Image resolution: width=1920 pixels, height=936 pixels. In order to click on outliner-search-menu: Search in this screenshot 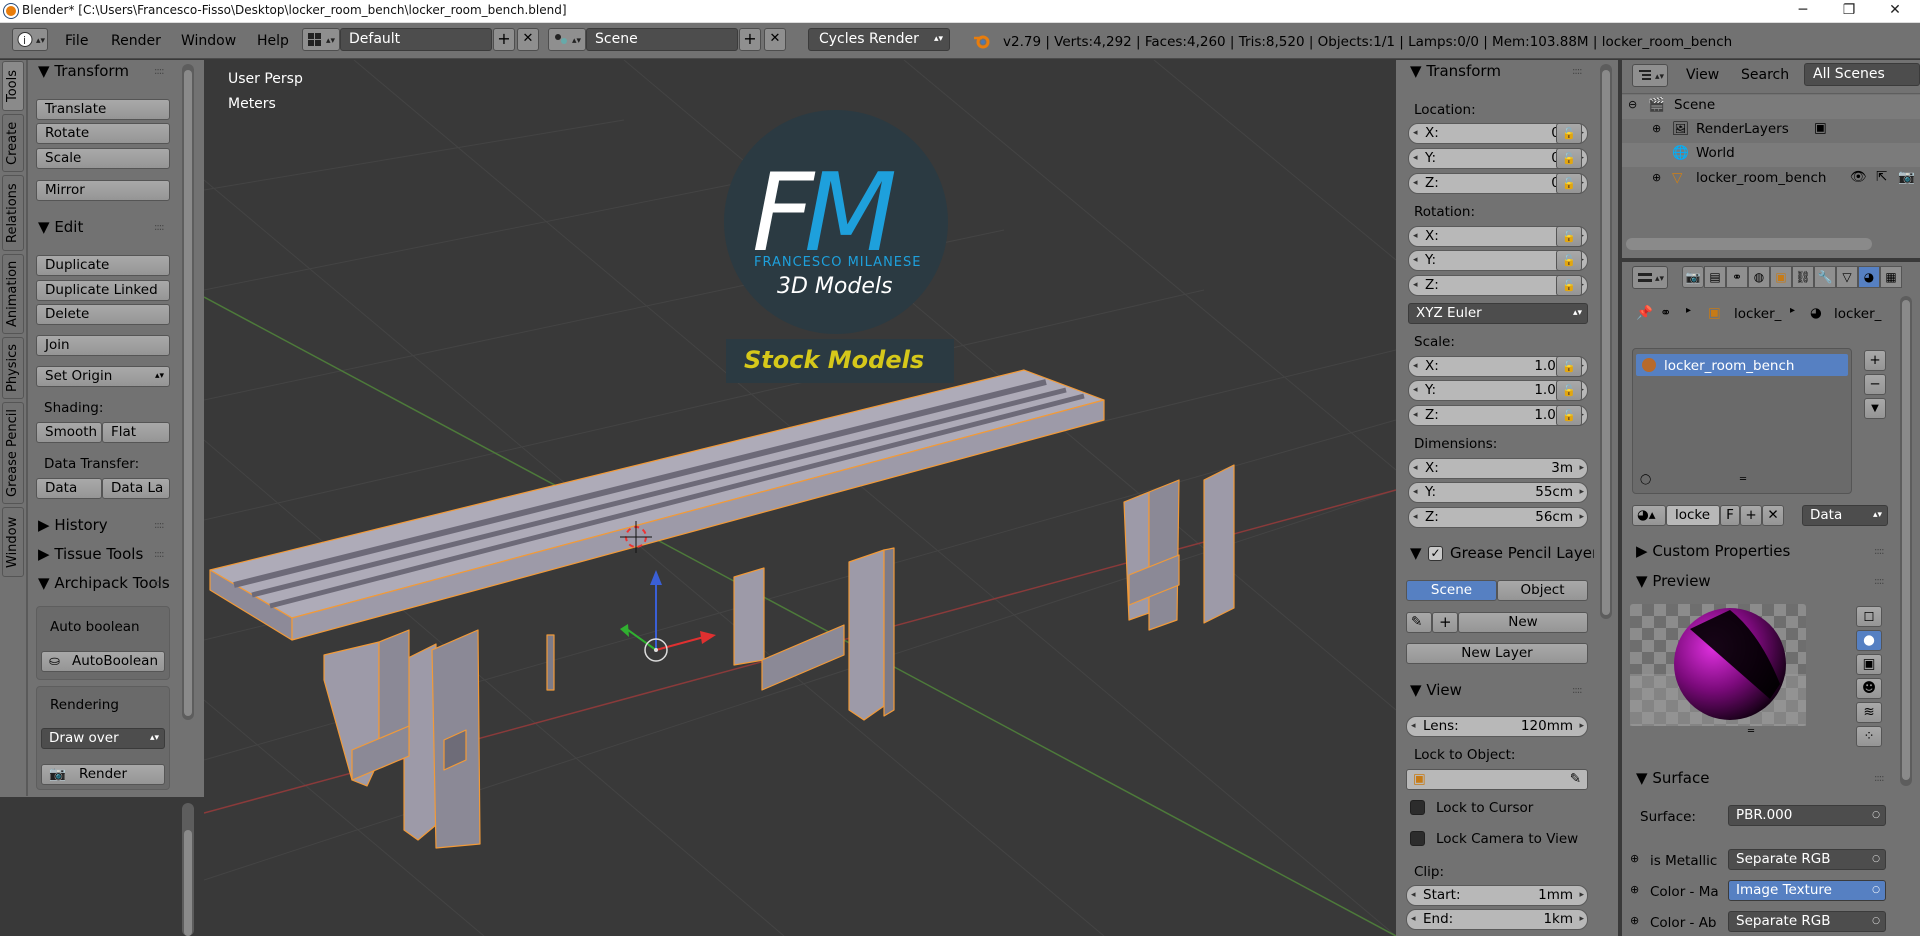, I will do `click(1765, 75)`.